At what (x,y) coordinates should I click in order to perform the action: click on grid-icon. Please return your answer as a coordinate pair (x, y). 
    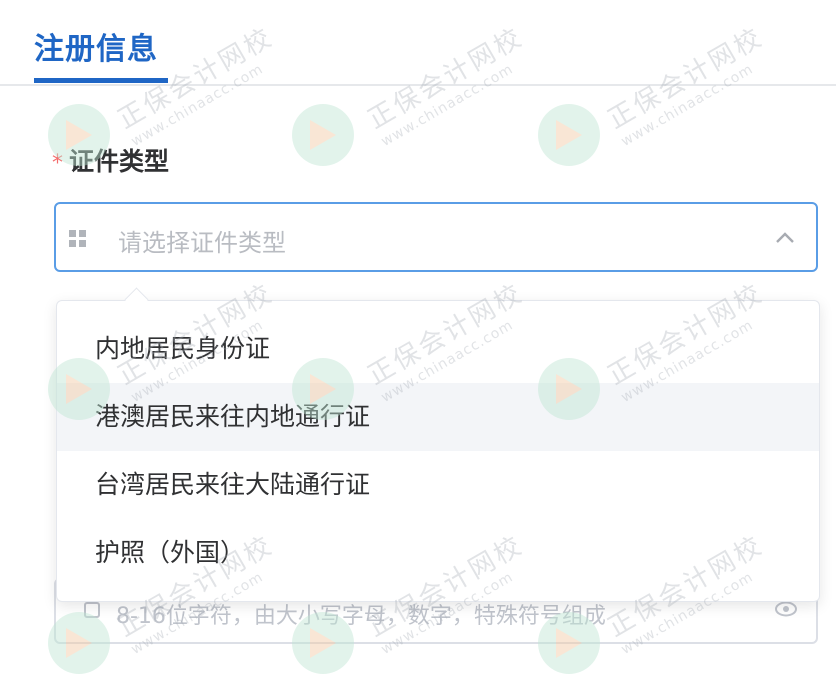
    Looking at the image, I should click on (77, 238).